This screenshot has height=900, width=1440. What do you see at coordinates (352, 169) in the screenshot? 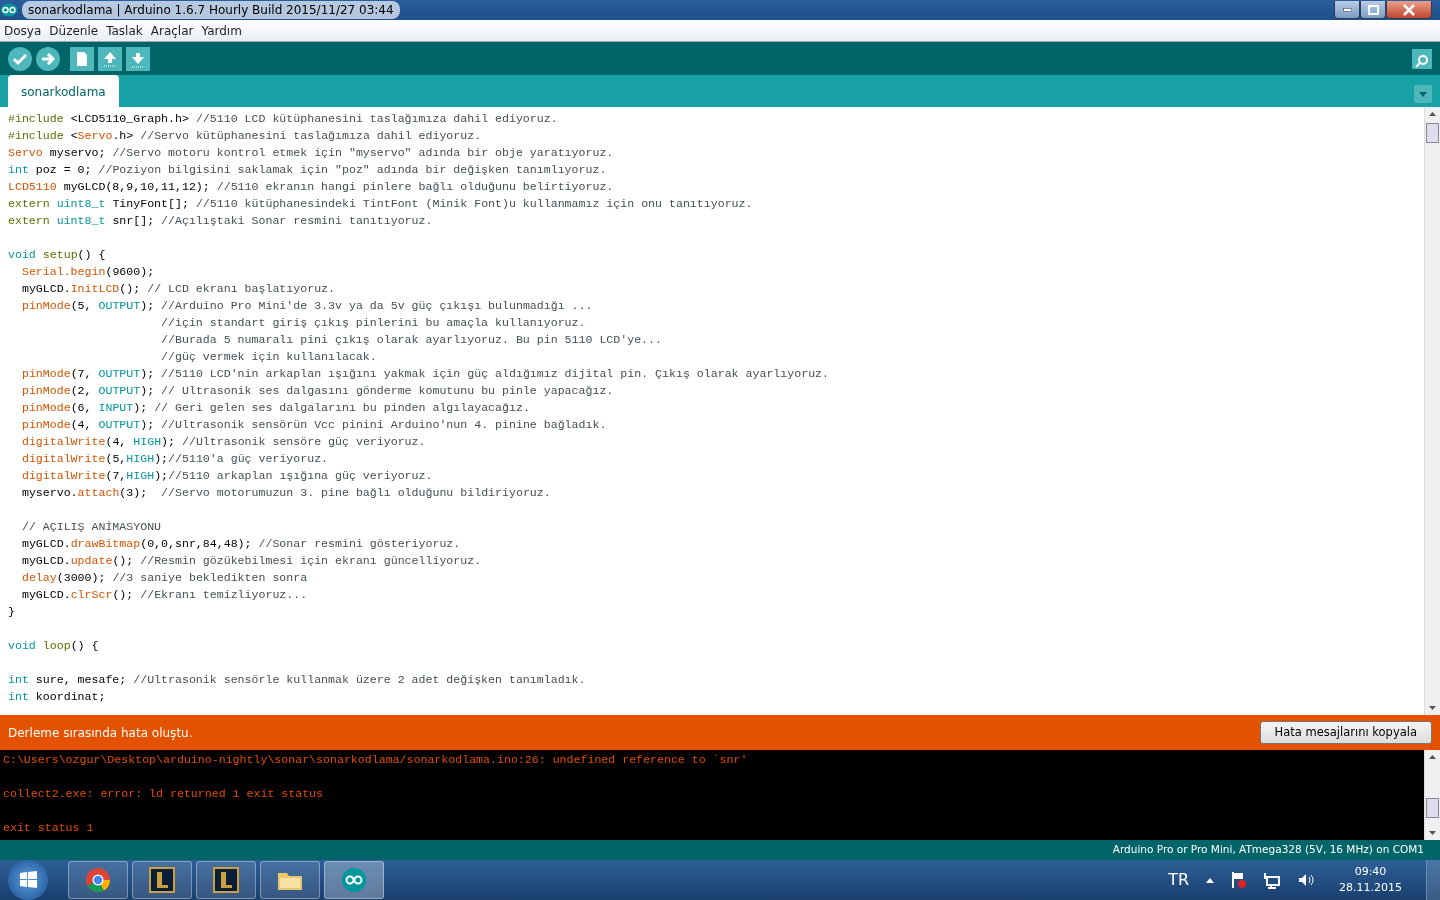
I see `code-comment: //Poziyon bilgisini saklamak için "poz" adında bir değişken tanımlıyoruz.` at bounding box center [352, 169].